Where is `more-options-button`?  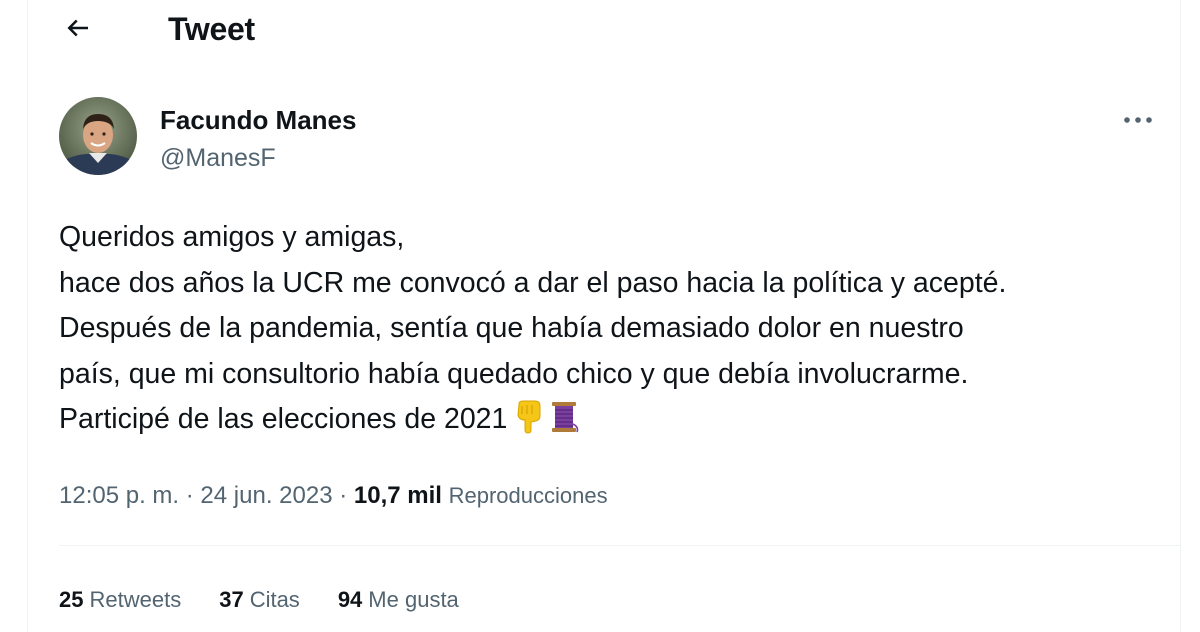 more-options-button is located at coordinates (1138, 120).